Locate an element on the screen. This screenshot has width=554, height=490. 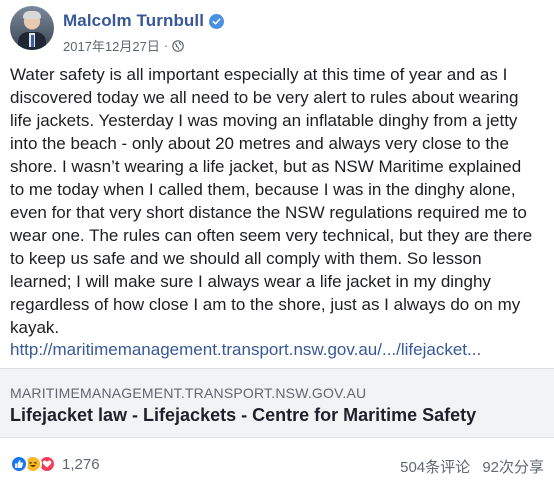
post-header: Malcolm Turnbull 2017年12月27日 · is located at coordinates (275, 30).